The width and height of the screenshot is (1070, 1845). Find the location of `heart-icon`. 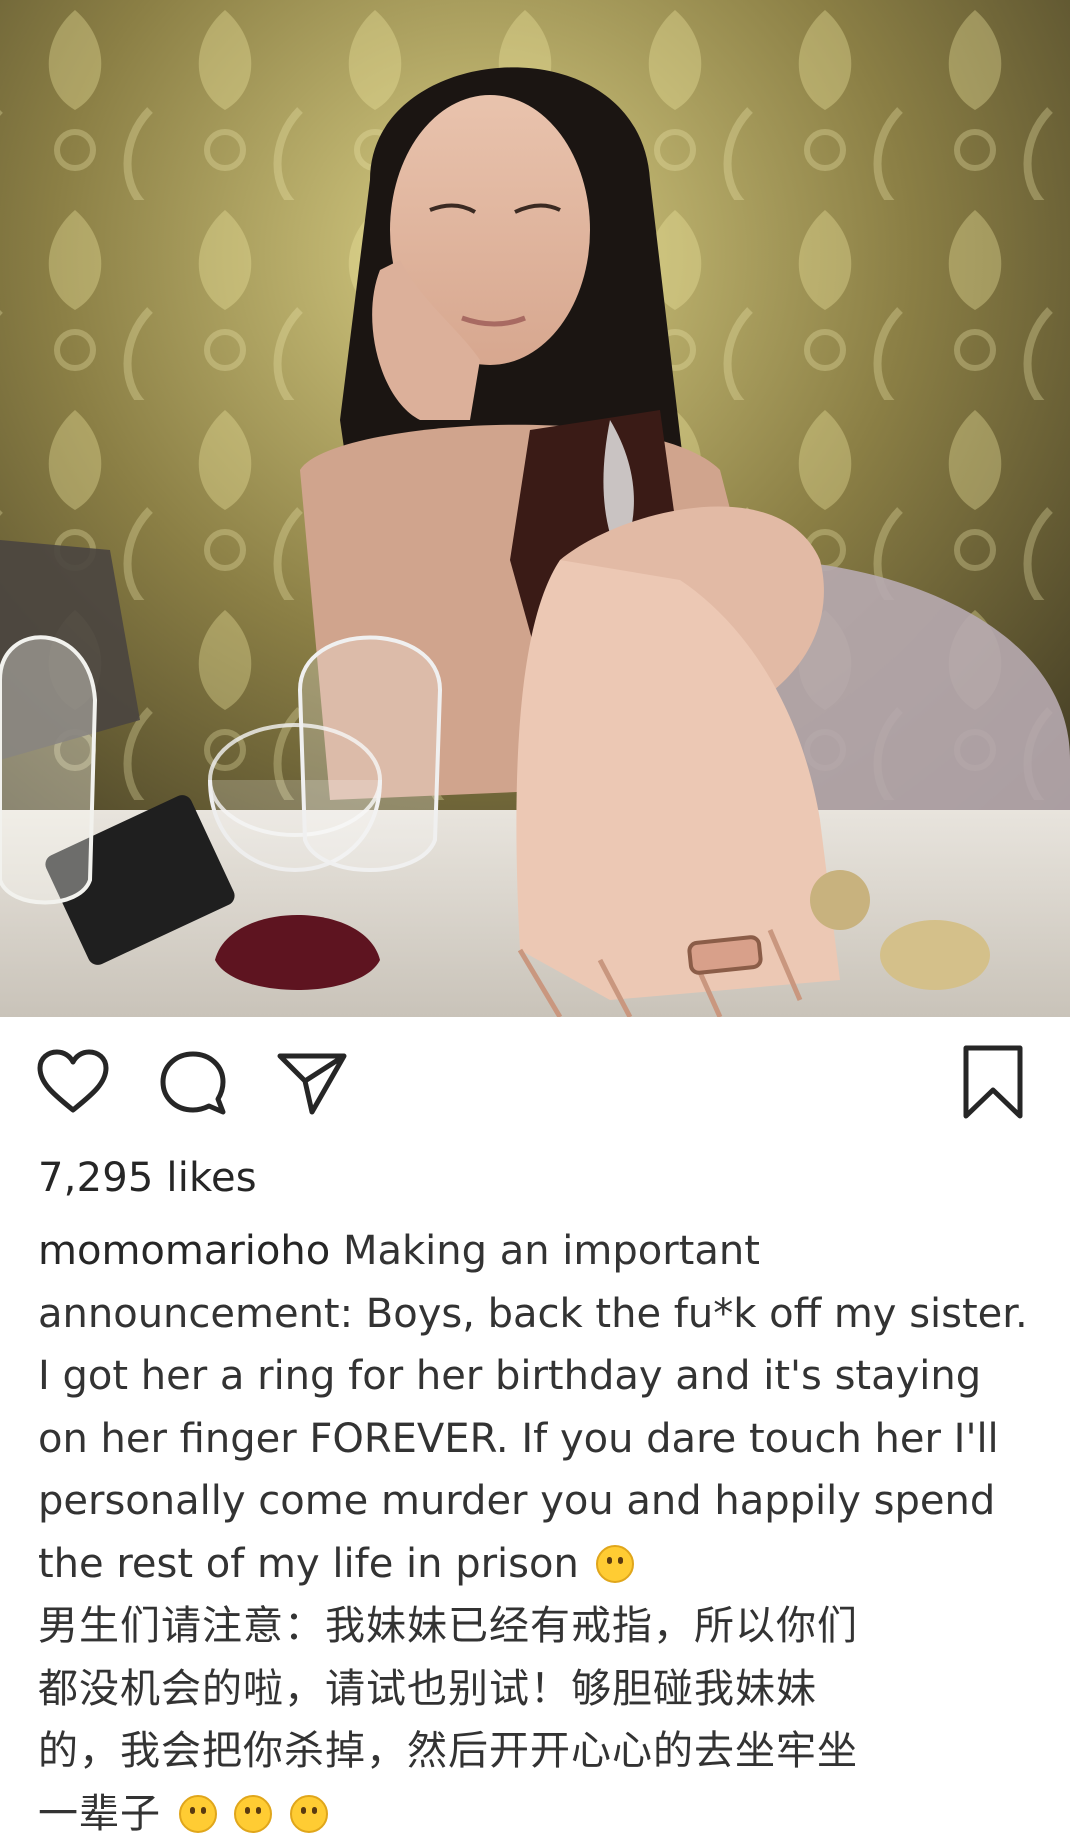

heart-icon is located at coordinates (73, 1082).